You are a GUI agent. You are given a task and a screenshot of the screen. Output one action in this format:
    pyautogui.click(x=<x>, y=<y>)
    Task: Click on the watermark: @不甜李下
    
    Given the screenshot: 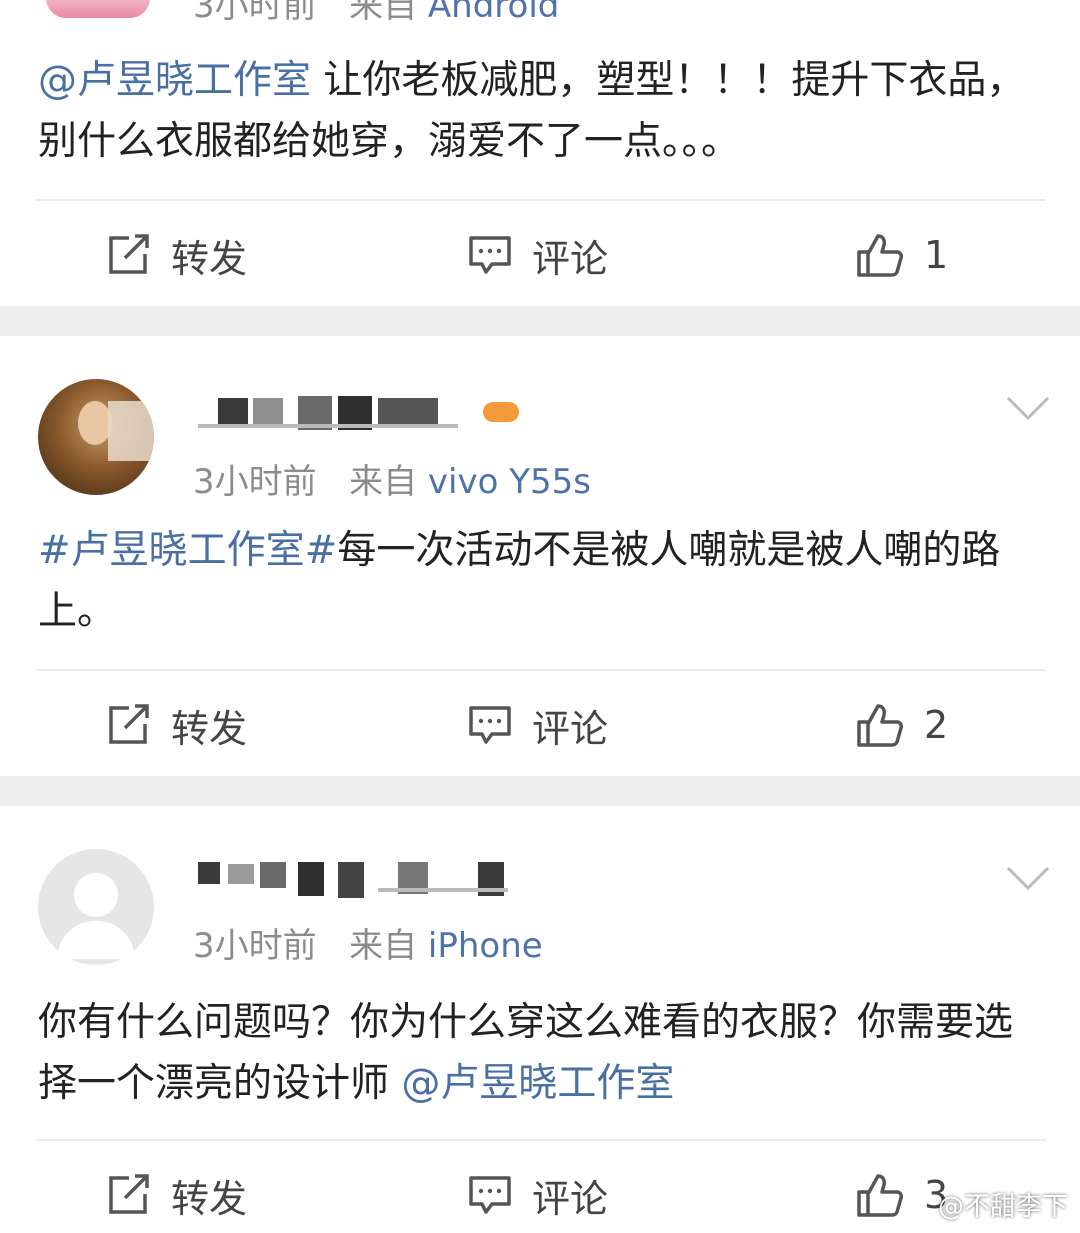 What is the action you would take?
    pyautogui.click(x=1002, y=1207)
    